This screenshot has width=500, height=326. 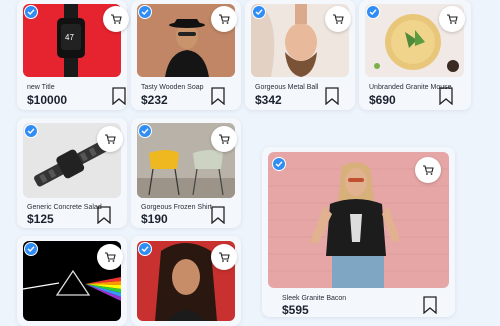 What do you see at coordinates (73, 55) in the screenshot?
I see `product-card: 47 new Title $10000` at bounding box center [73, 55].